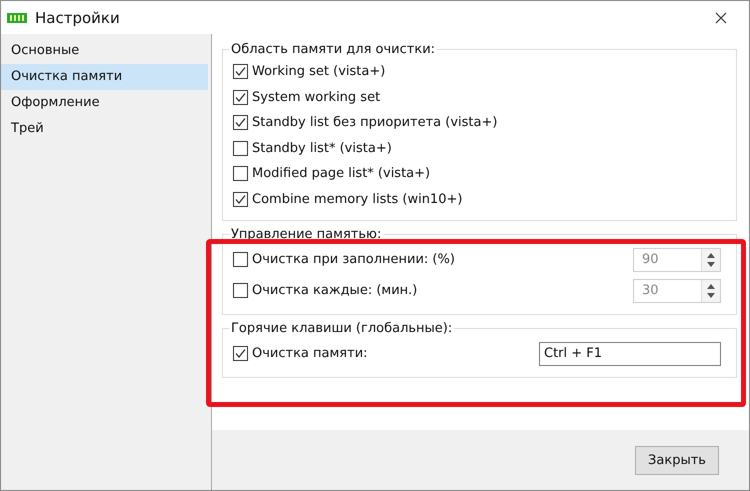  What do you see at coordinates (333, 49) in the screenshot?
I see `group-title: Область памяти для очистки:` at bounding box center [333, 49].